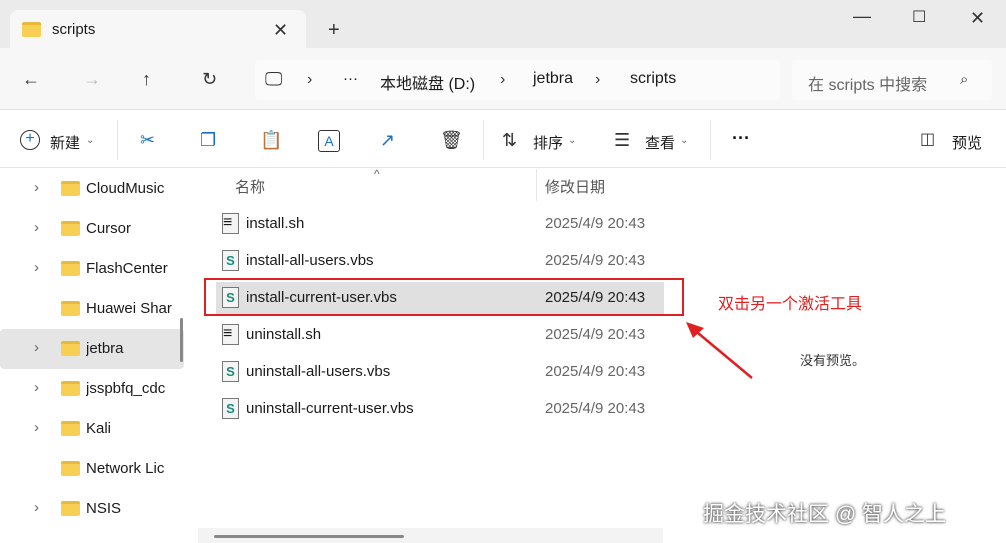  What do you see at coordinates (280, 30) in the screenshot?
I see `close-tab-icon: ✕` at bounding box center [280, 30].